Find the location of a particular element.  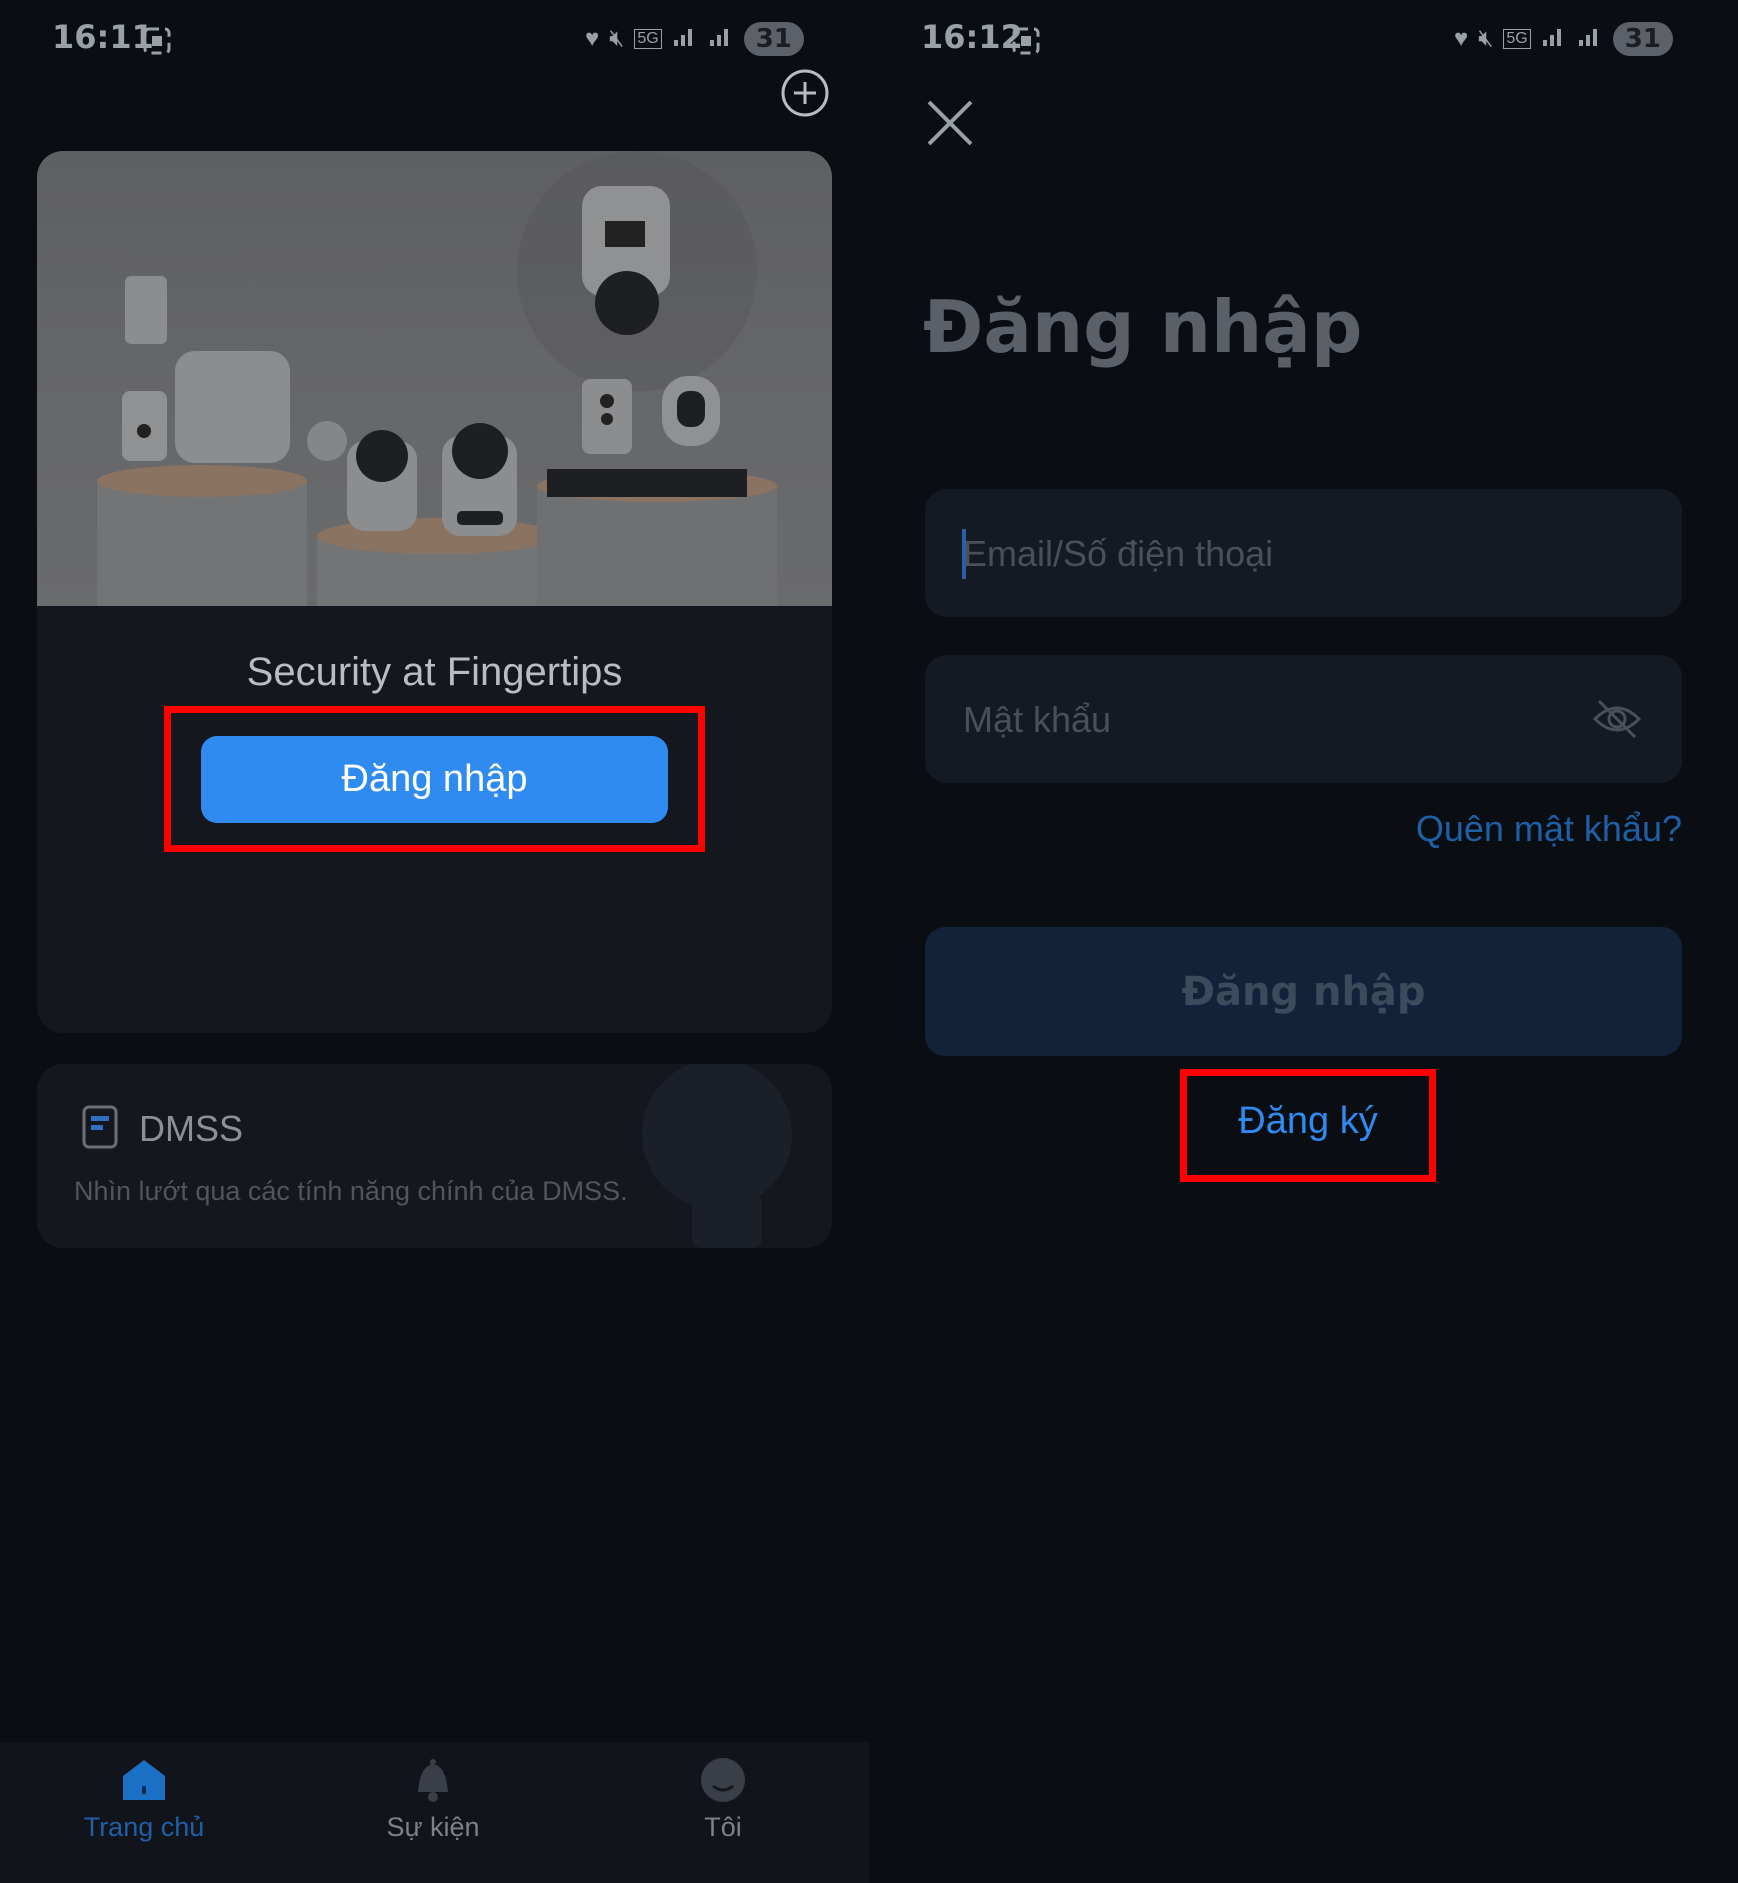

status-time: 16:11 is located at coordinates (103, 37).